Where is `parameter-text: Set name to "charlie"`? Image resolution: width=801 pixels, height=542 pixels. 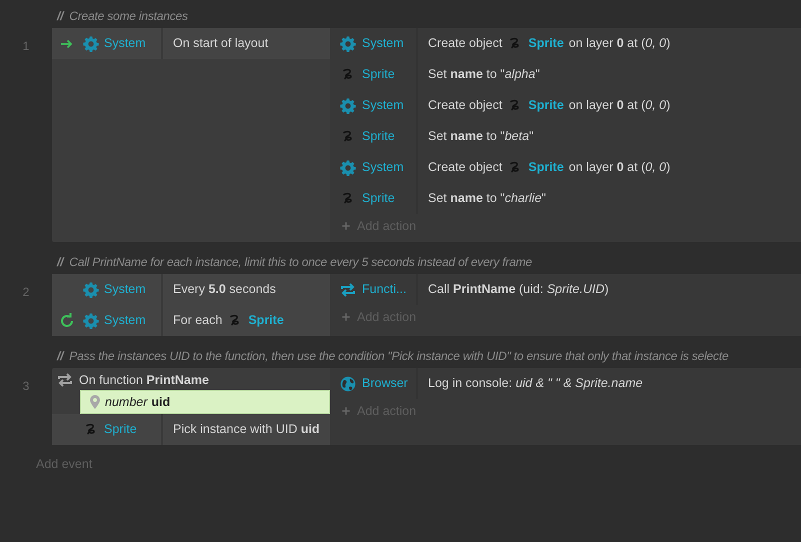 parameter-text: Set name to "charlie" is located at coordinates (487, 199).